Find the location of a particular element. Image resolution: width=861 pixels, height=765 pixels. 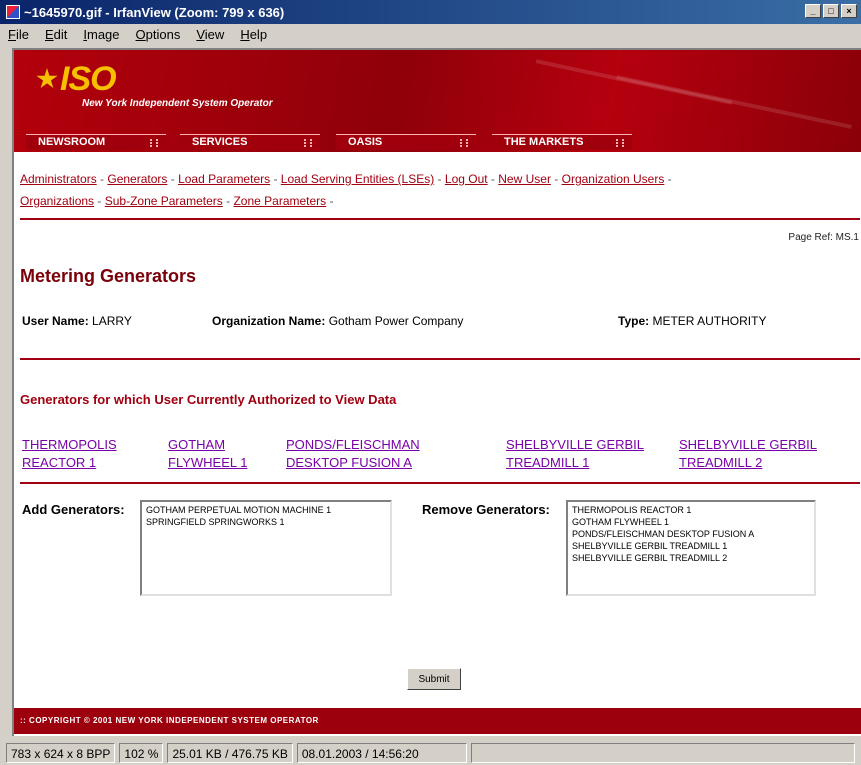

page-title: Metering Generators is located at coordinates (108, 276).